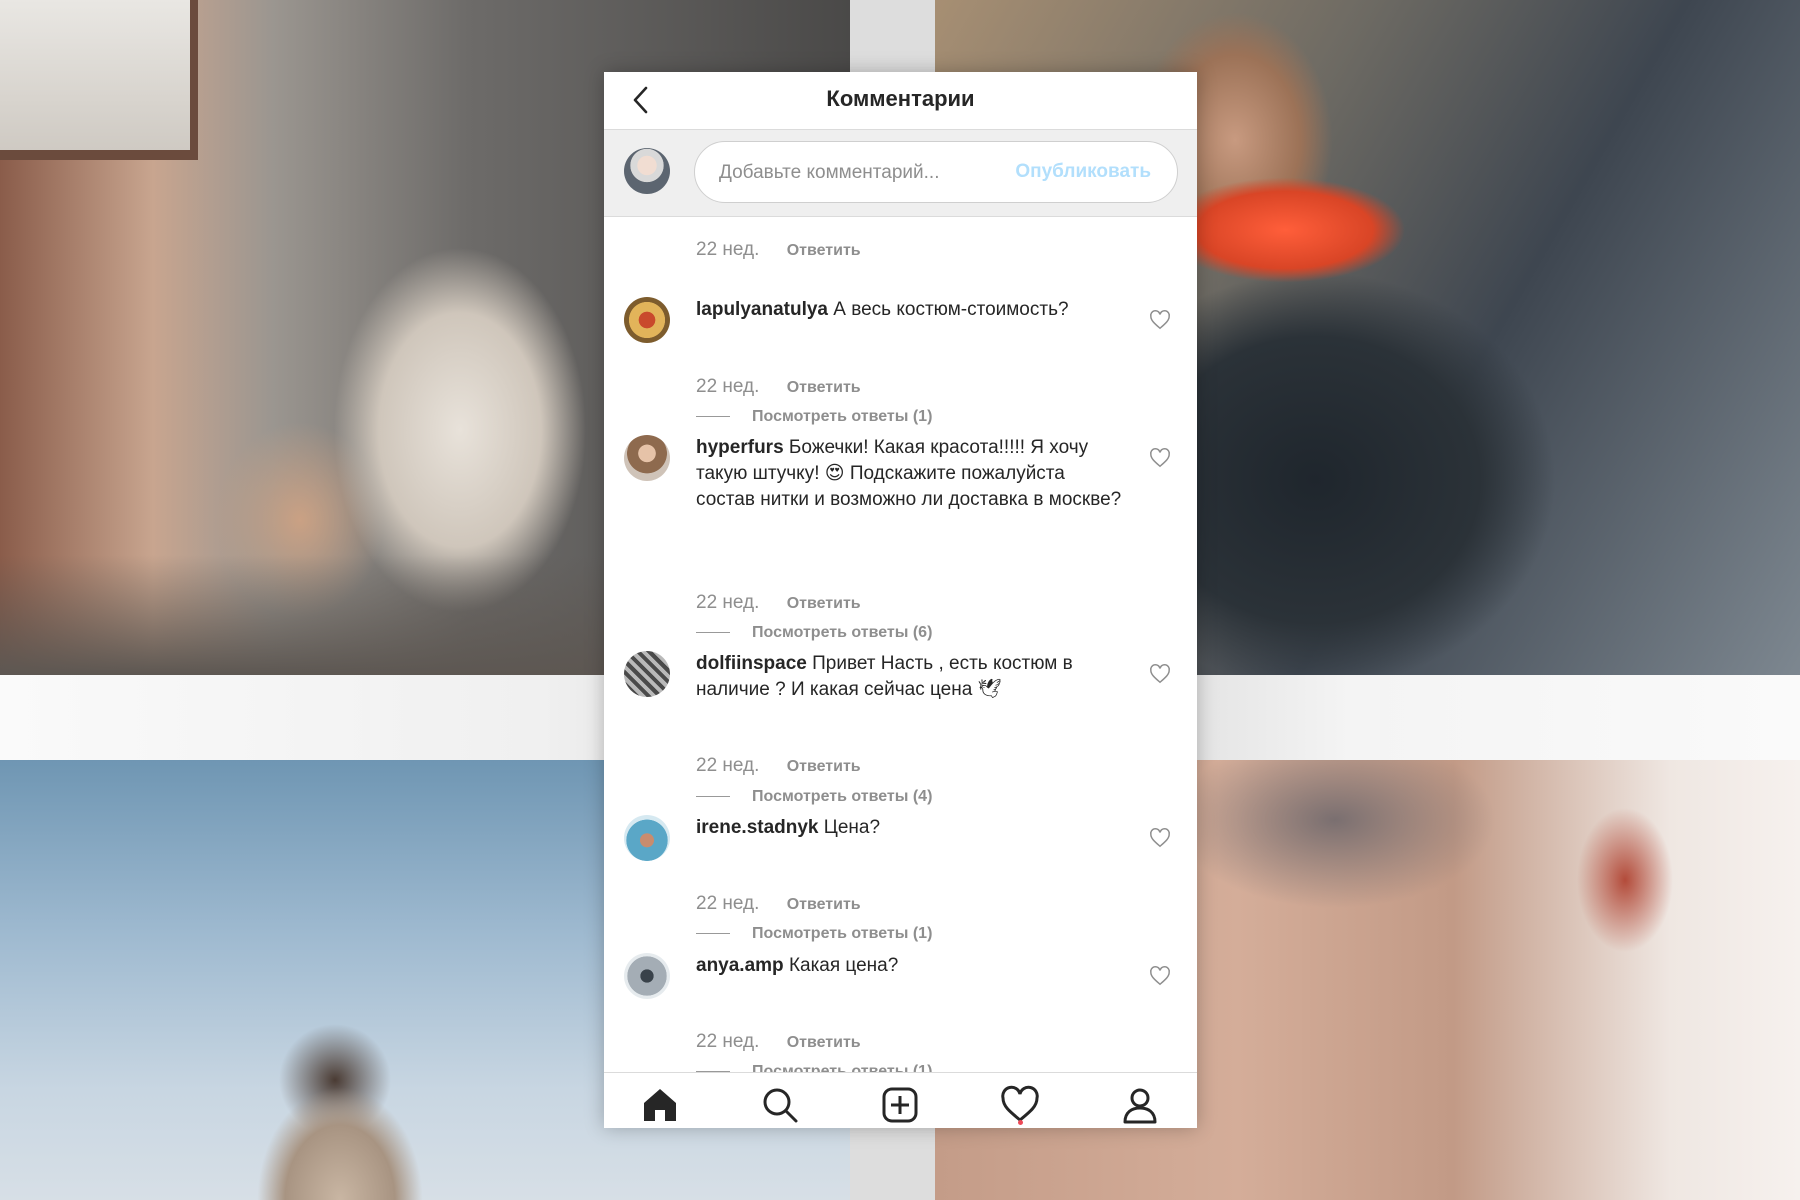 The height and width of the screenshot is (1200, 1800). I want to click on comment-composer: Опубликовать, so click(900, 173).